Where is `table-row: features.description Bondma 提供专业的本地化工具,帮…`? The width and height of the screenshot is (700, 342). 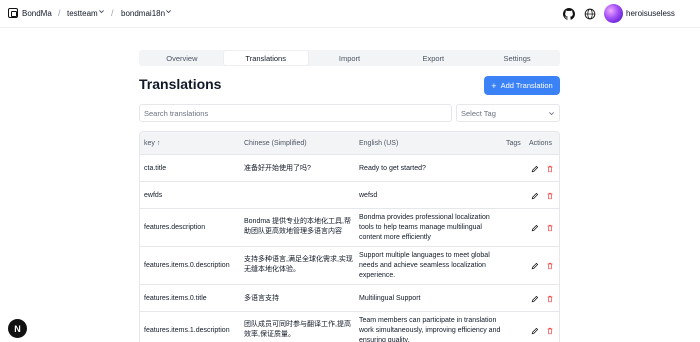
table-row: features.description Bondma 提供专业的本地化工具,帮… is located at coordinates (349, 228).